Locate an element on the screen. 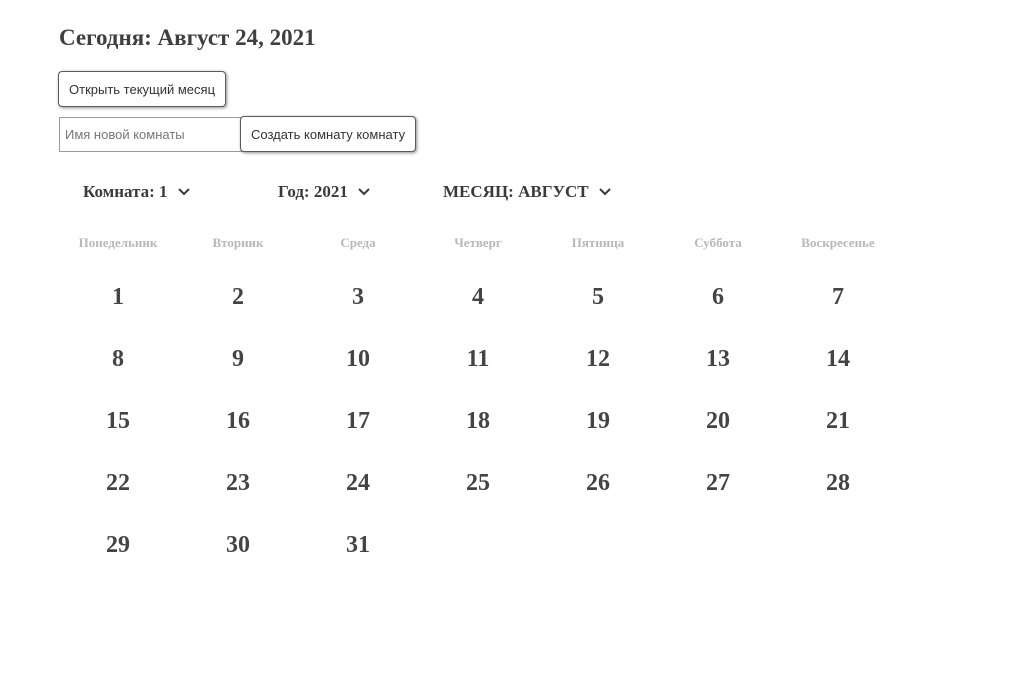 Image resolution: width=1024 pixels, height=683 pixels. weekday-header: Воскресенье is located at coordinates (838, 242).